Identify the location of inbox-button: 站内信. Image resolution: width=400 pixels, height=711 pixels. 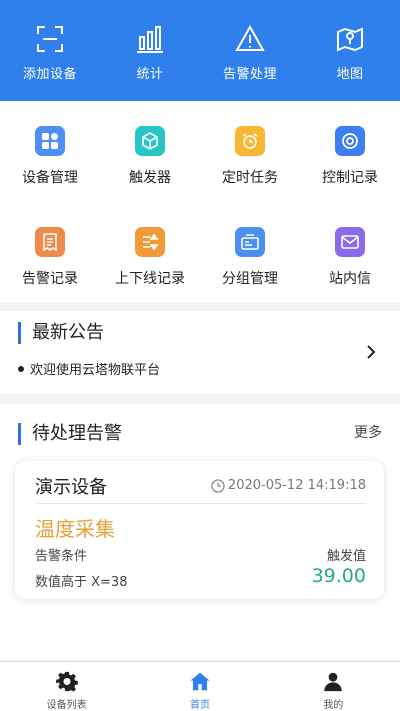
(350, 252).